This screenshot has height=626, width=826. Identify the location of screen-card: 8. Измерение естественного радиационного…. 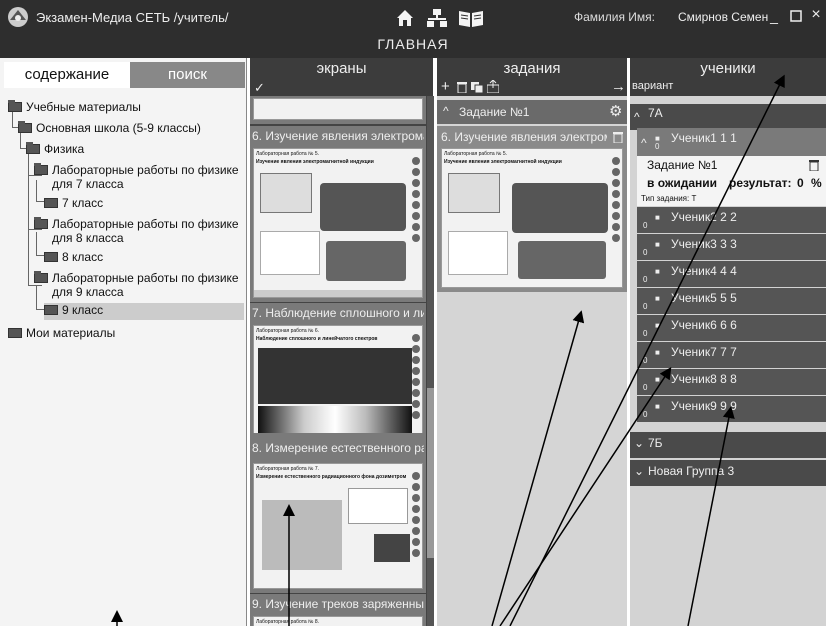
(338, 513).